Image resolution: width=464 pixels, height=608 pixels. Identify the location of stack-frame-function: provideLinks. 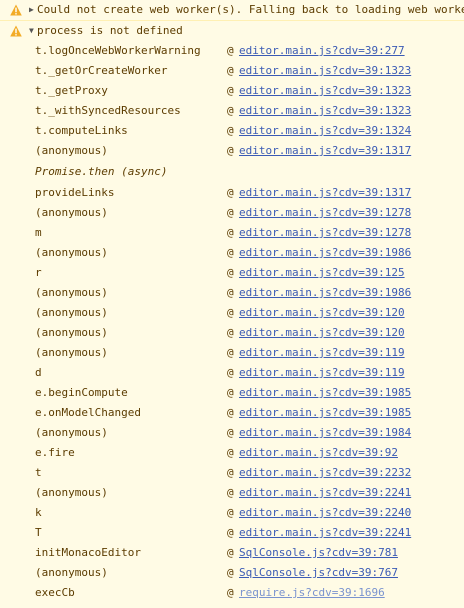
(75, 192).